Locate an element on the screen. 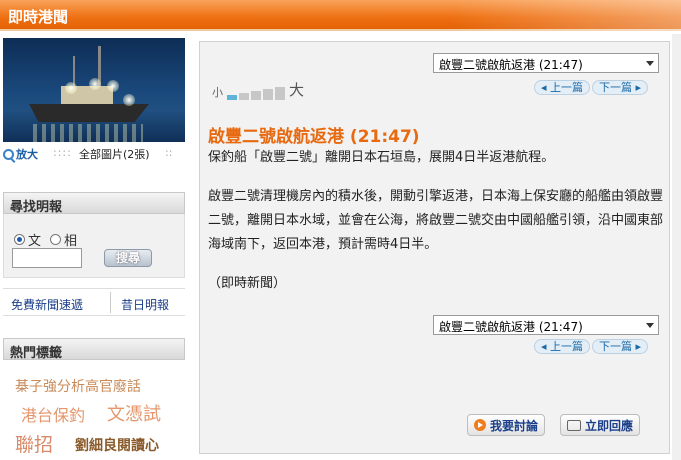 The width and height of the screenshot is (681, 460). radio-photo is located at coordinates (56, 239).